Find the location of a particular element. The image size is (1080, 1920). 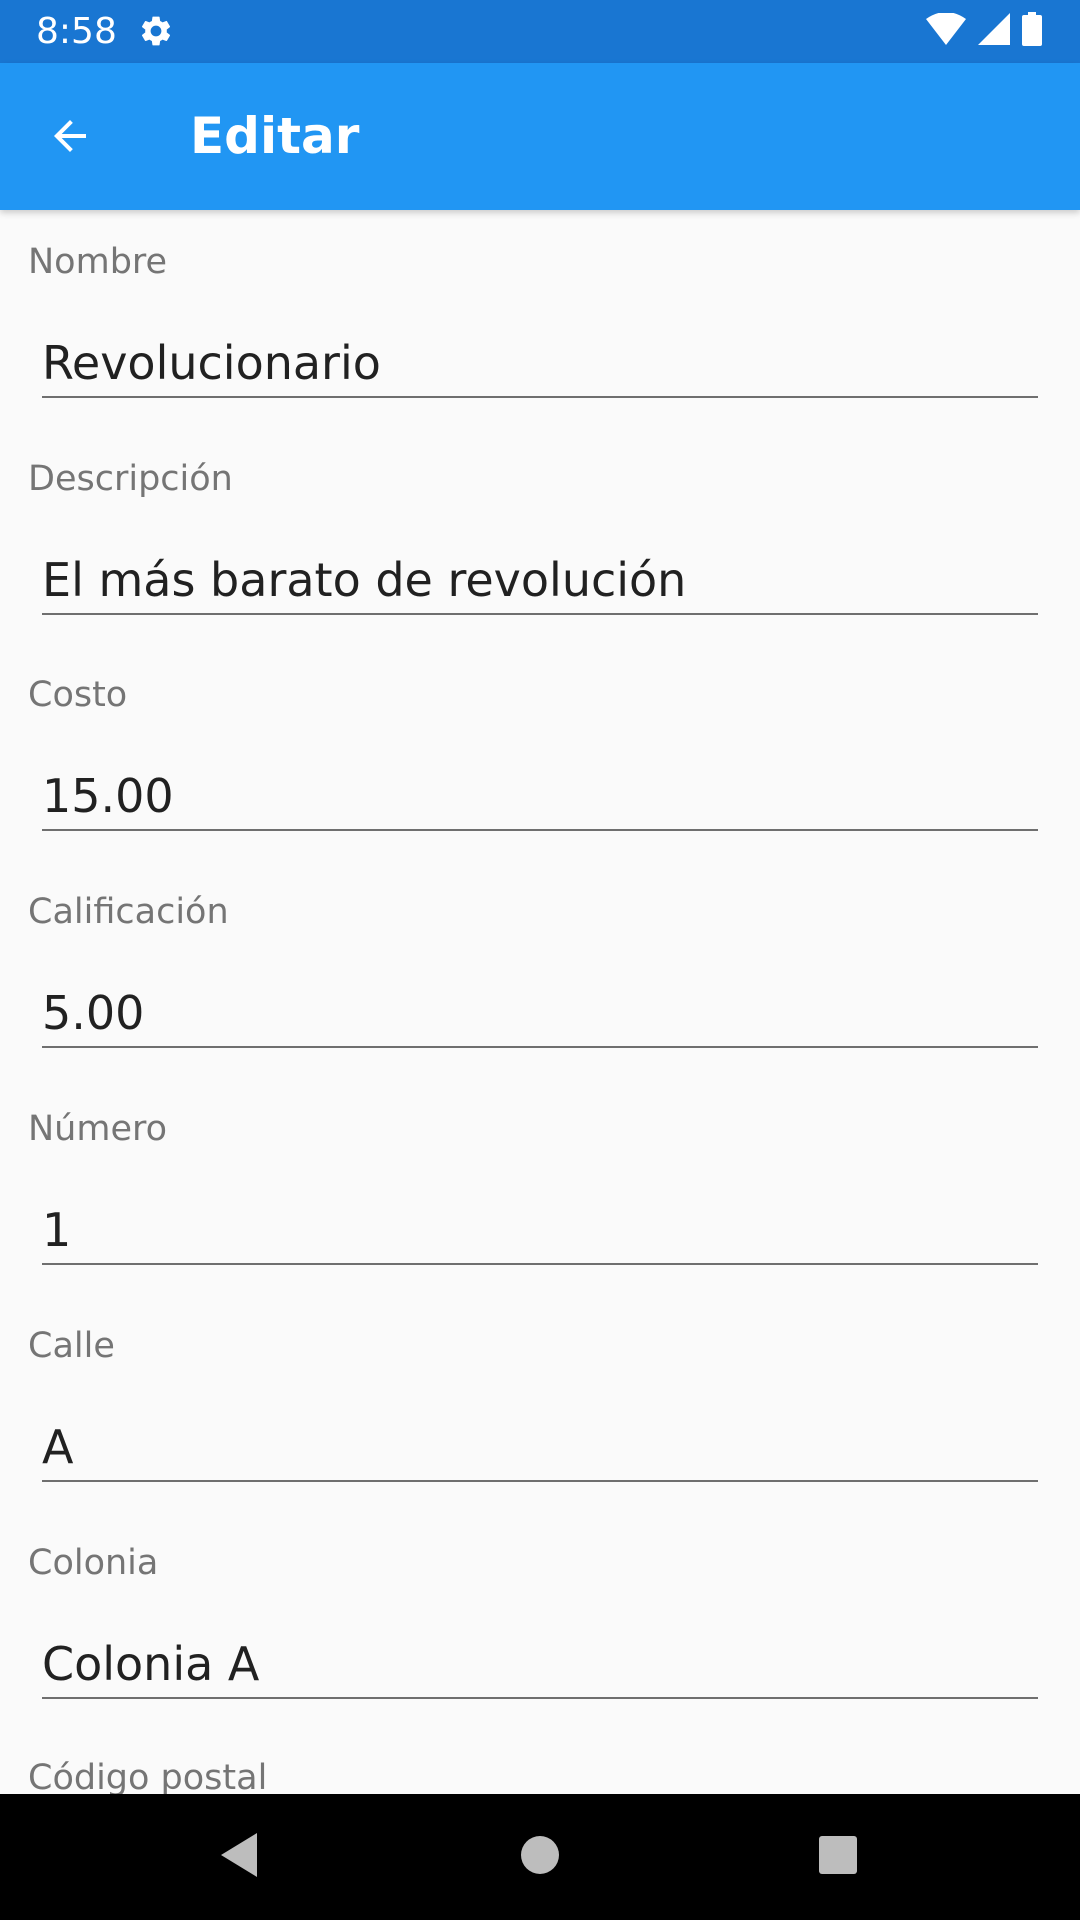

gear-icon is located at coordinates (156, 31).